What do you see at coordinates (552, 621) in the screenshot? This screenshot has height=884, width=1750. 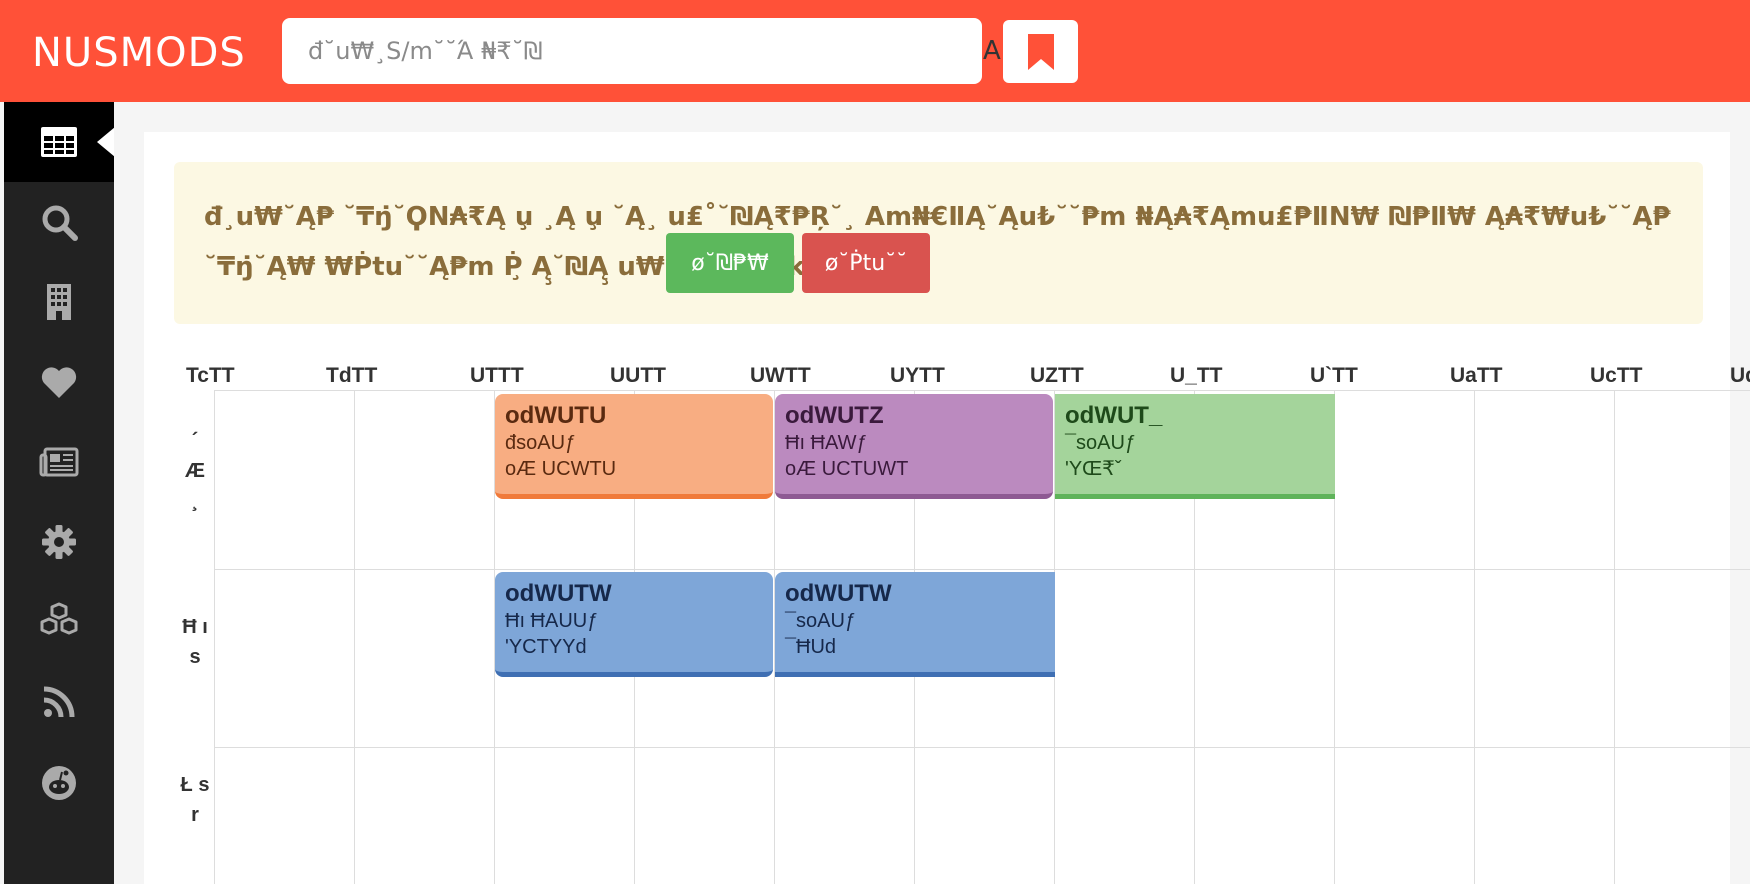 I see `lesson-type: Ħı ĦAUUƒ` at bounding box center [552, 621].